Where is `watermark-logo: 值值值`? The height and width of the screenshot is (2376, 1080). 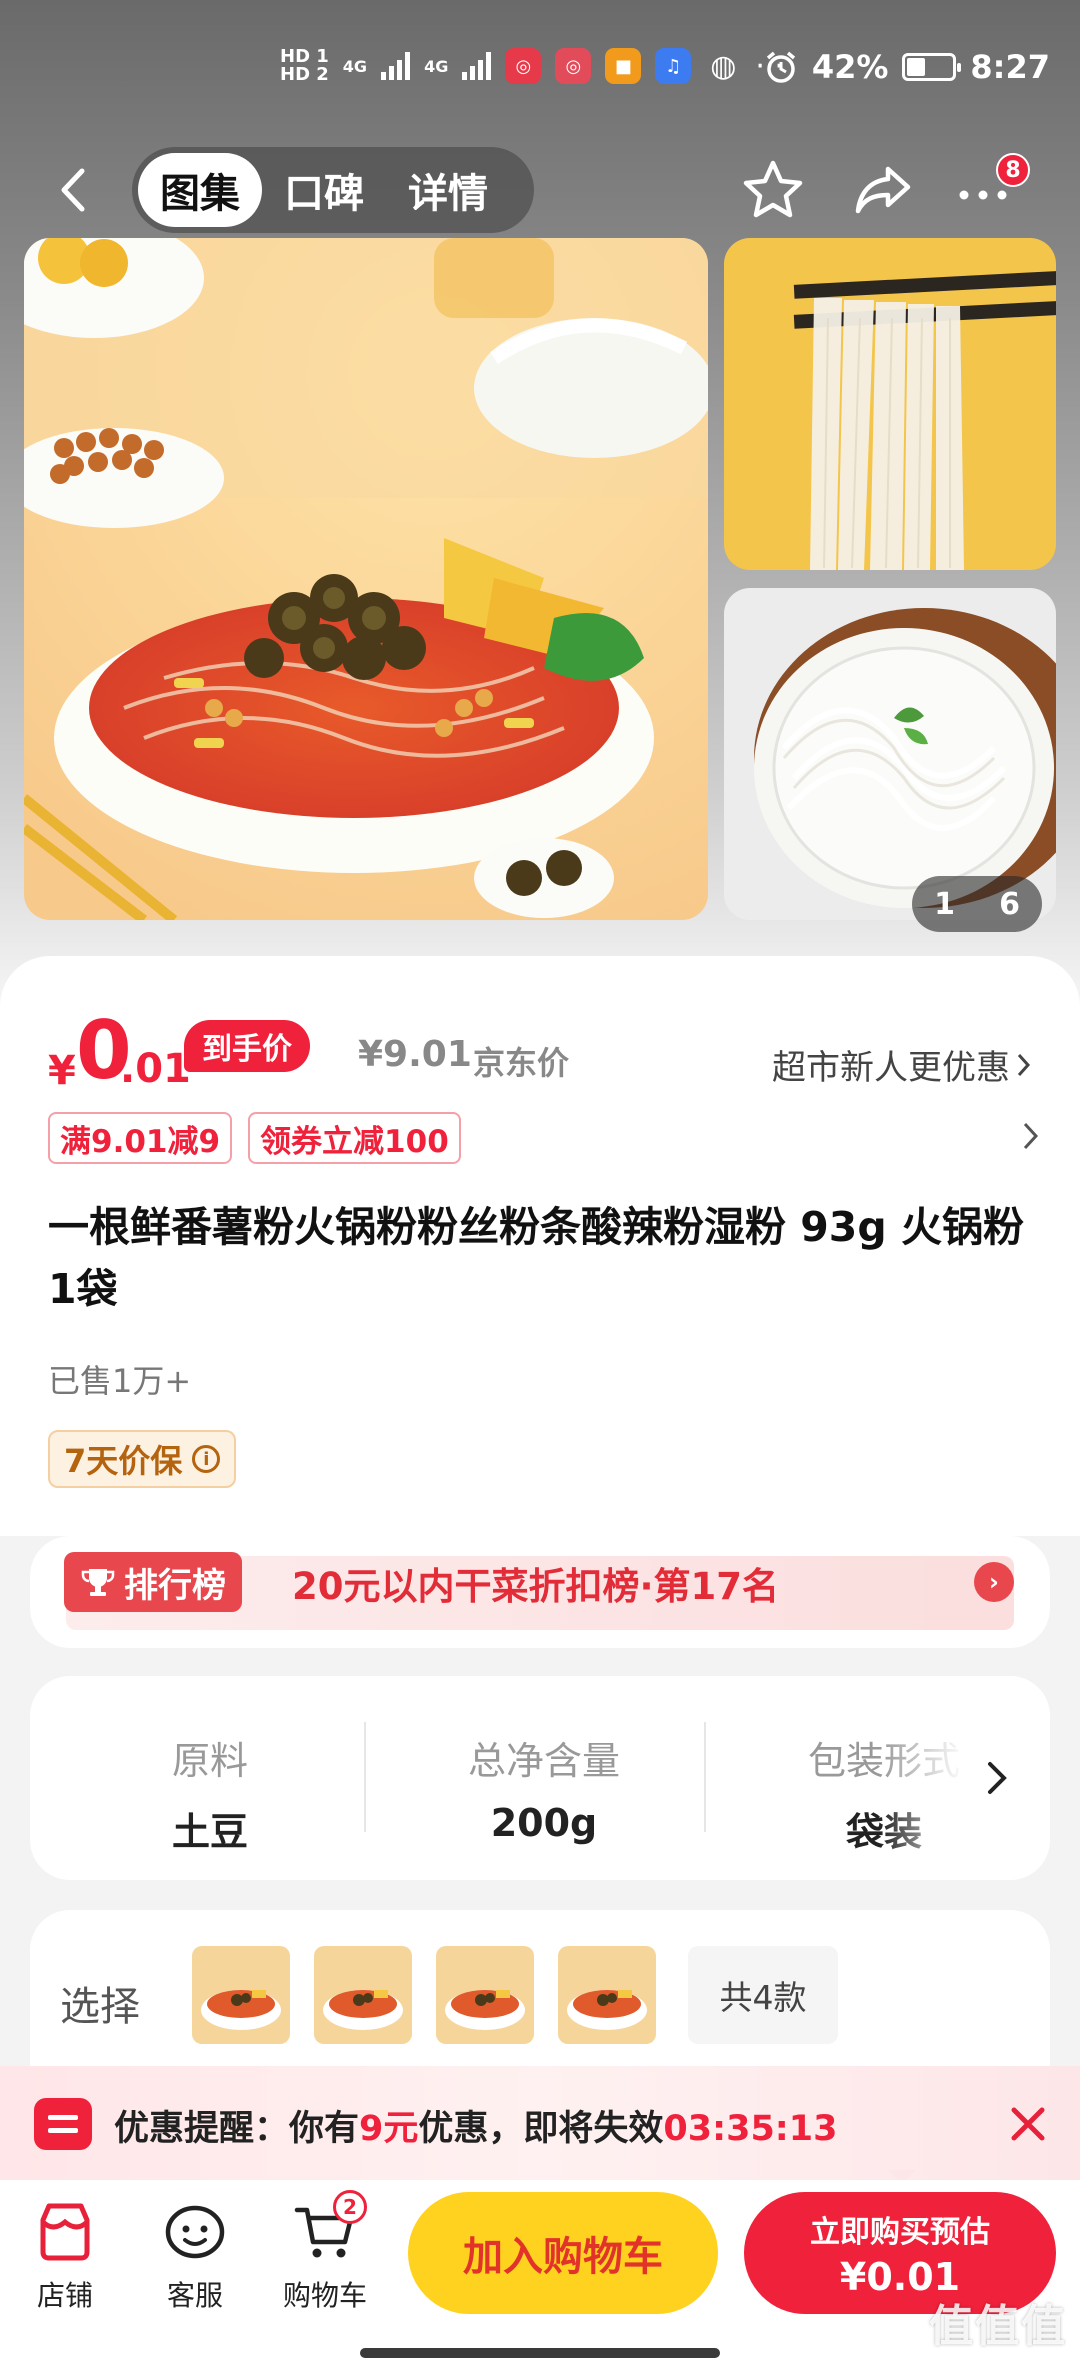 watermark-logo: 值值值 is located at coordinates (998, 2326).